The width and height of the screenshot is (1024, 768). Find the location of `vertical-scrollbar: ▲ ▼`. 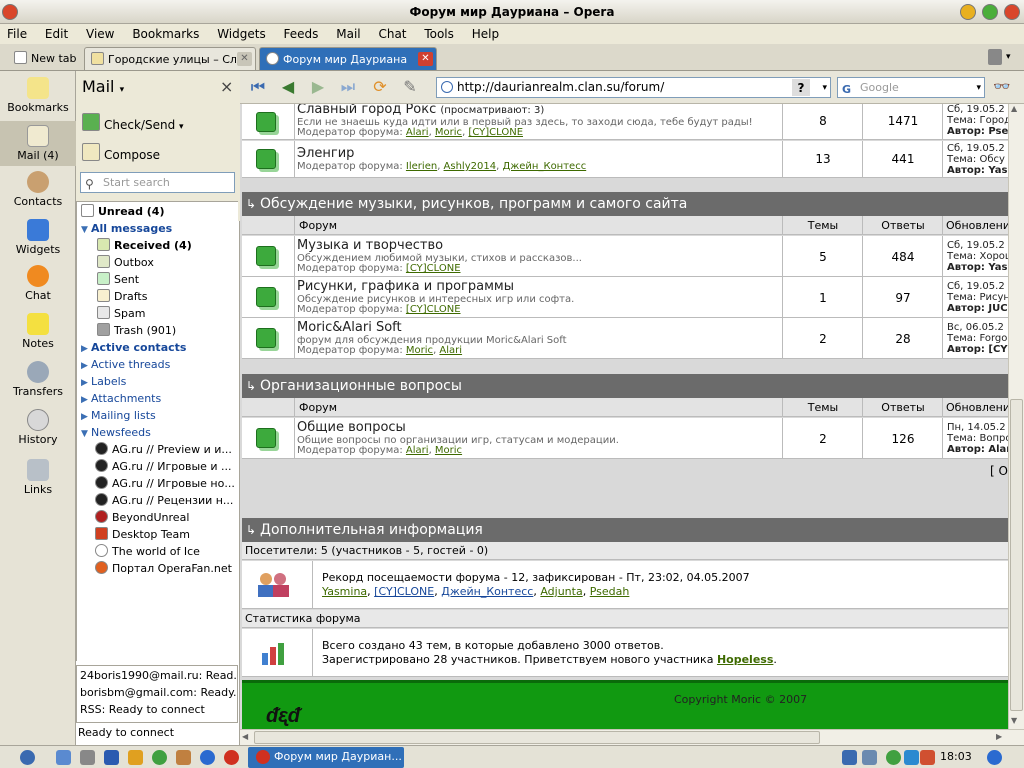

vertical-scrollbar: ▲ ▼ is located at coordinates (1016, 416).